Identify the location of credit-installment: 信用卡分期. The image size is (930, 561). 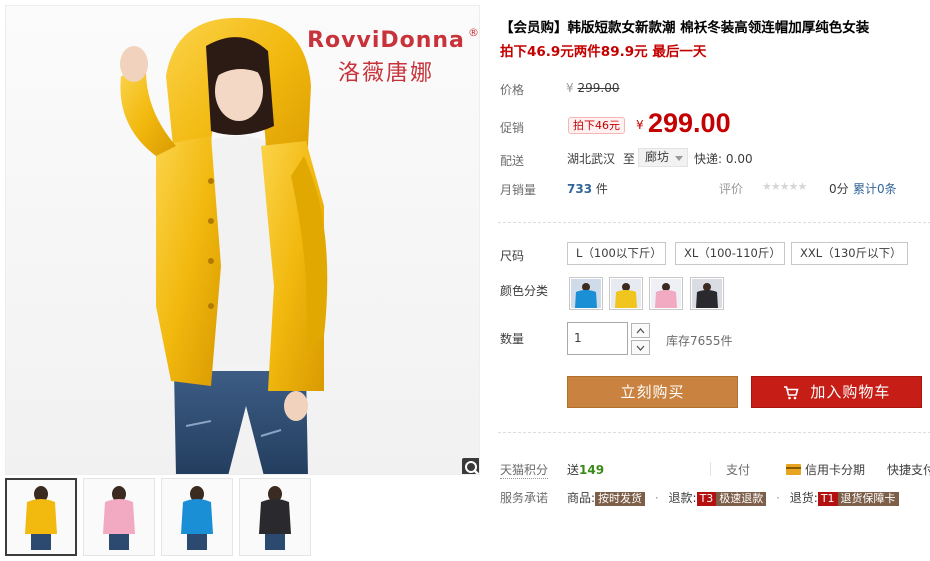
(825, 469).